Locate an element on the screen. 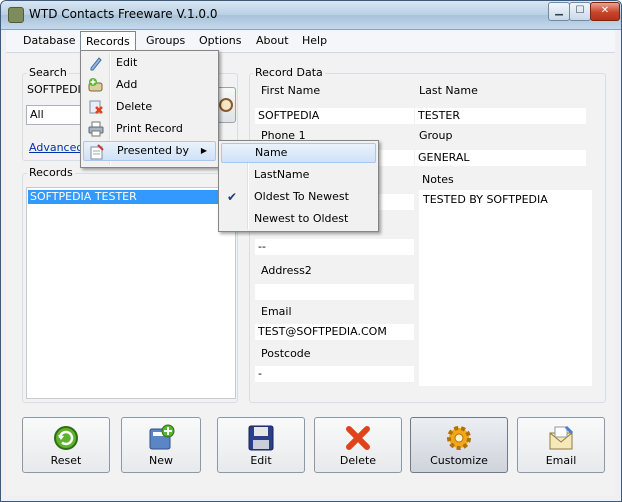 This screenshot has width=622, height=502. delete-button: Delete is located at coordinates (358, 445).